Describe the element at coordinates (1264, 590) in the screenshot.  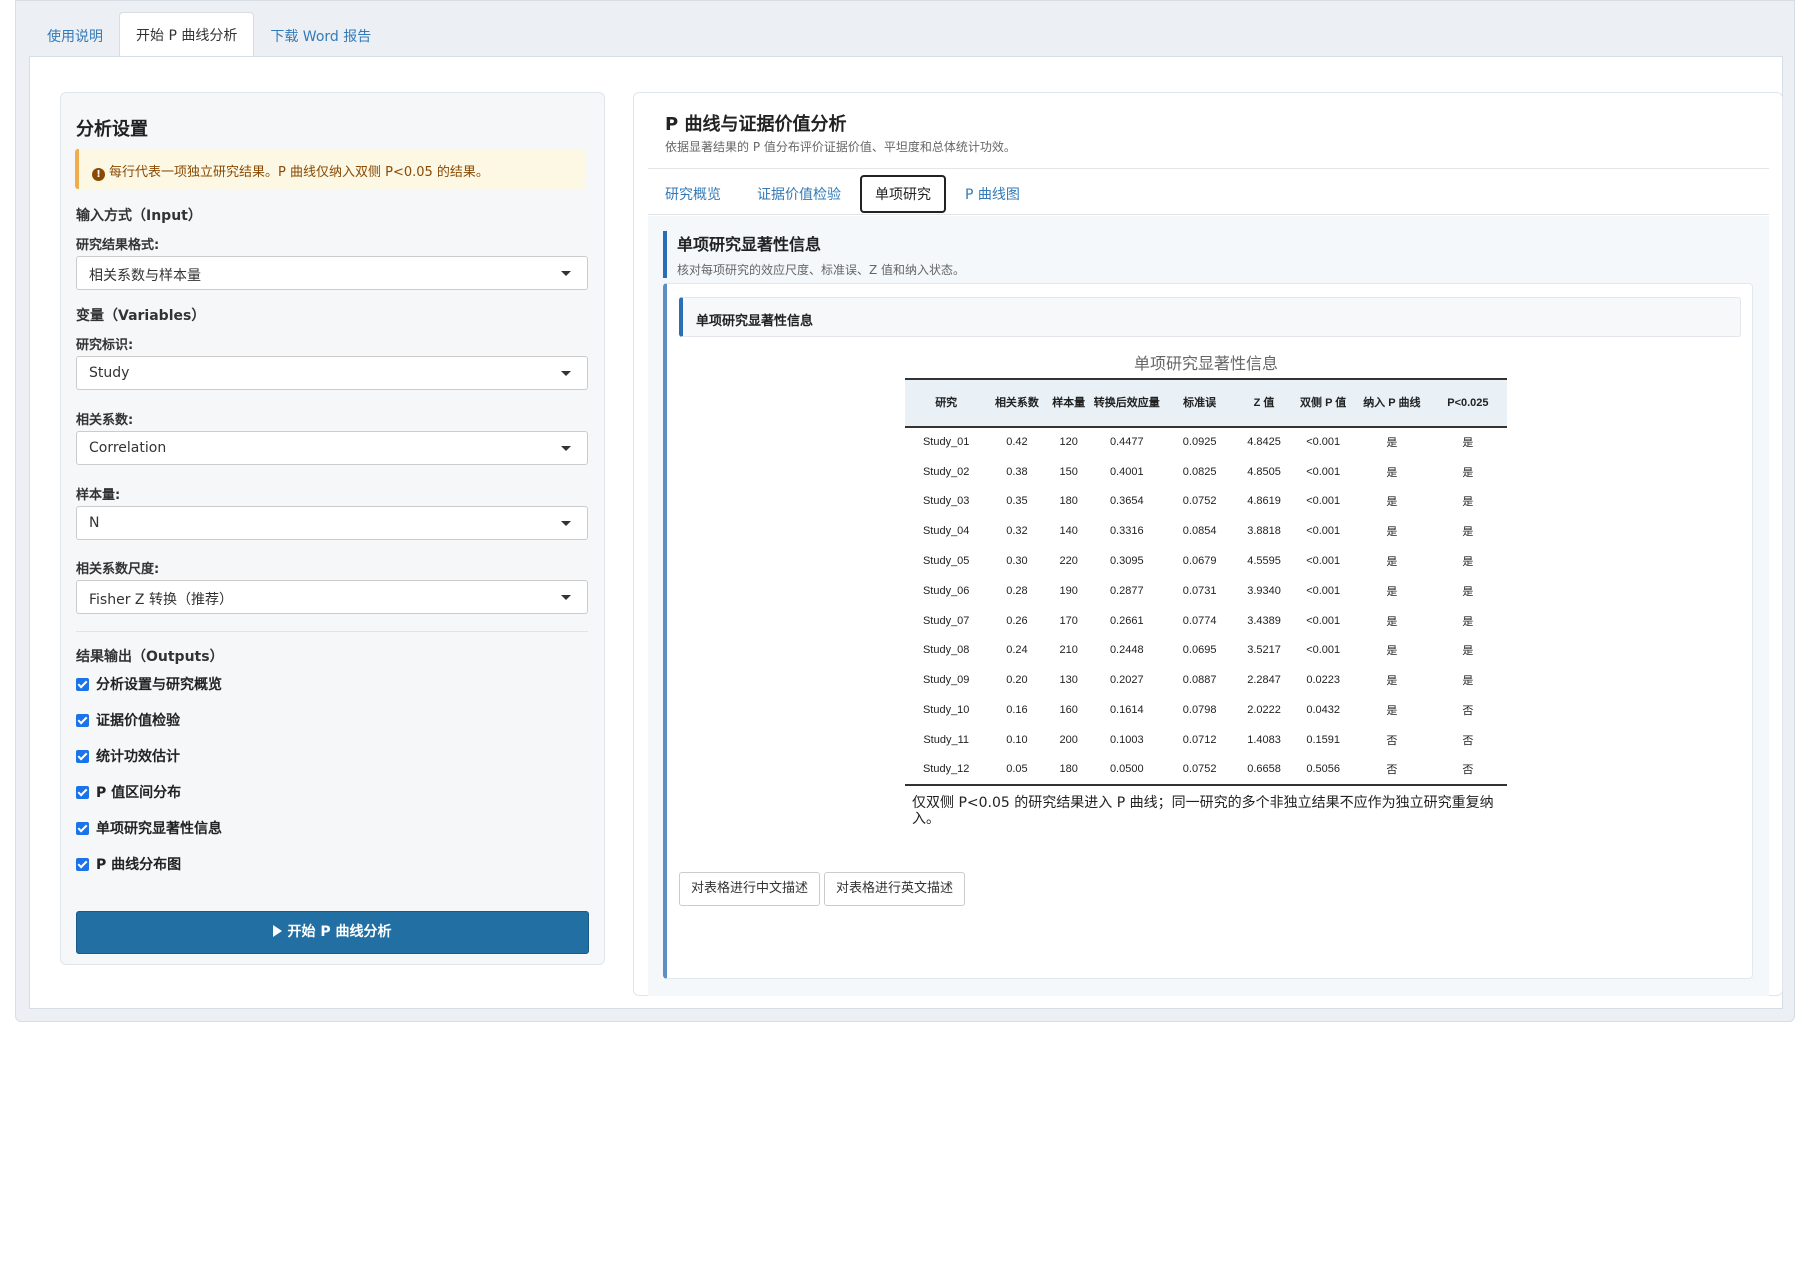
I see `table-cell: 3.9340` at that location.